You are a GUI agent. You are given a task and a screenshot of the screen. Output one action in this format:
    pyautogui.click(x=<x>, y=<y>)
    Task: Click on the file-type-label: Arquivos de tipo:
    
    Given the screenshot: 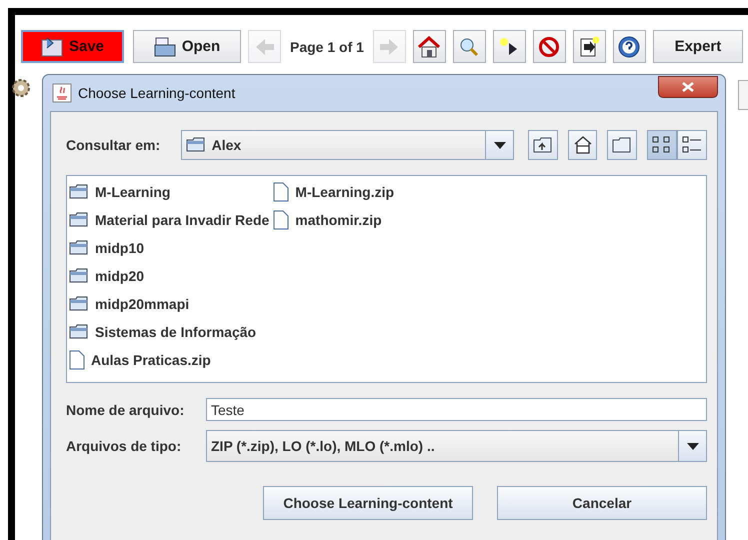 What is the action you would take?
    pyautogui.click(x=124, y=446)
    